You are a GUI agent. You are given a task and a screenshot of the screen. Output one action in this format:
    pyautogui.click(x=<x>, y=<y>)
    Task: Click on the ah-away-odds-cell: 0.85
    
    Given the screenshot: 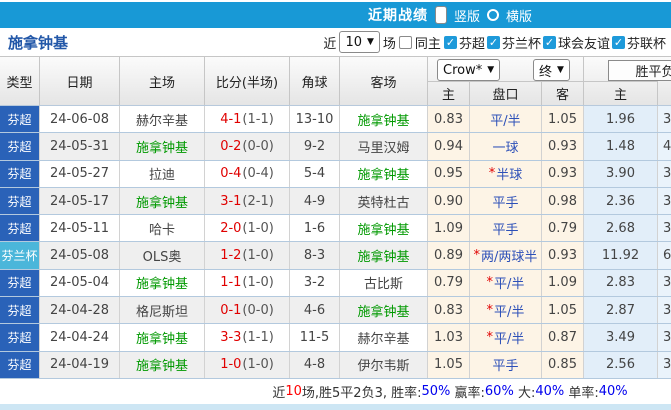 What is the action you would take?
    pyautogui.click(x=563, y=364)
    